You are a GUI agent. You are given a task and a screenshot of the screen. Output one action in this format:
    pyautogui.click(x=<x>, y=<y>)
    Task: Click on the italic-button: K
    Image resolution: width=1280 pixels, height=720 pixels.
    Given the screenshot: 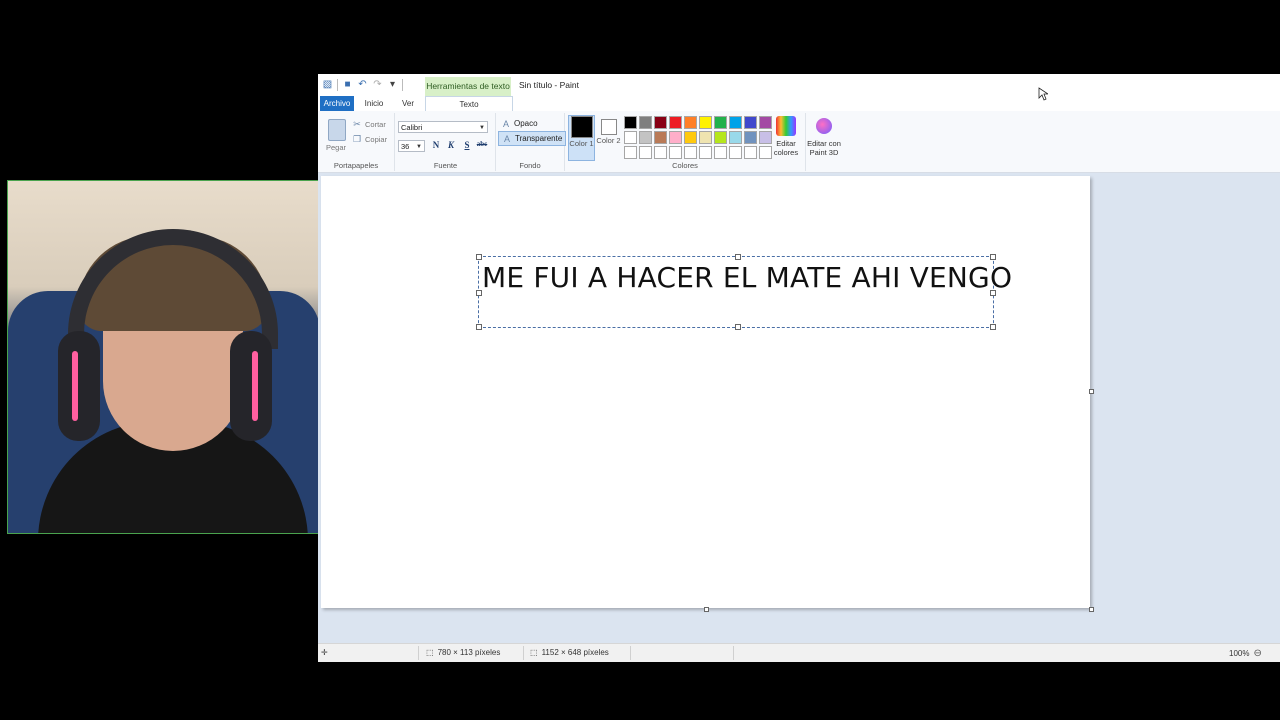 What is the action you would take?
    pyautogui.click(x=451, y=145)
    